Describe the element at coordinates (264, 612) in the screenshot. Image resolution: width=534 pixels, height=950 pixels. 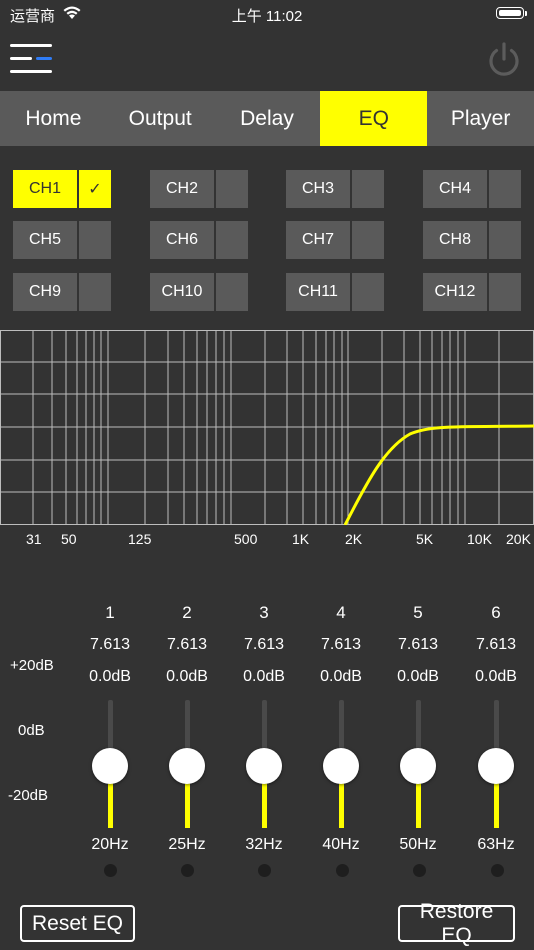
I see `band-number: 3` at that location.